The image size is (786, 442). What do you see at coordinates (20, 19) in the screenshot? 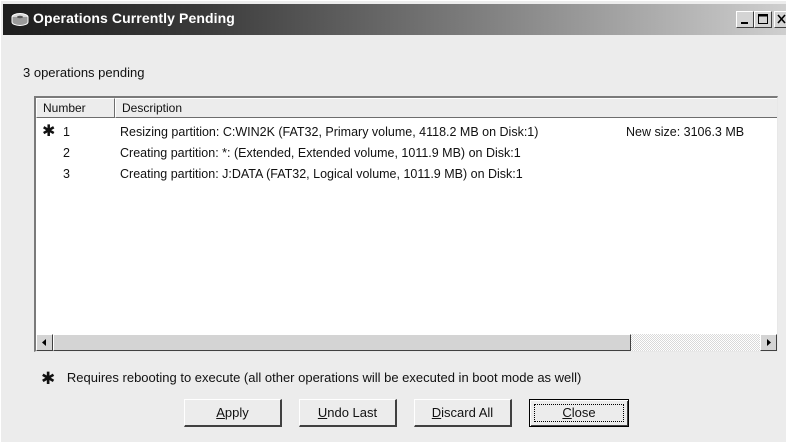
I see `hard-disk-icon` at bounding box center [20, 19].